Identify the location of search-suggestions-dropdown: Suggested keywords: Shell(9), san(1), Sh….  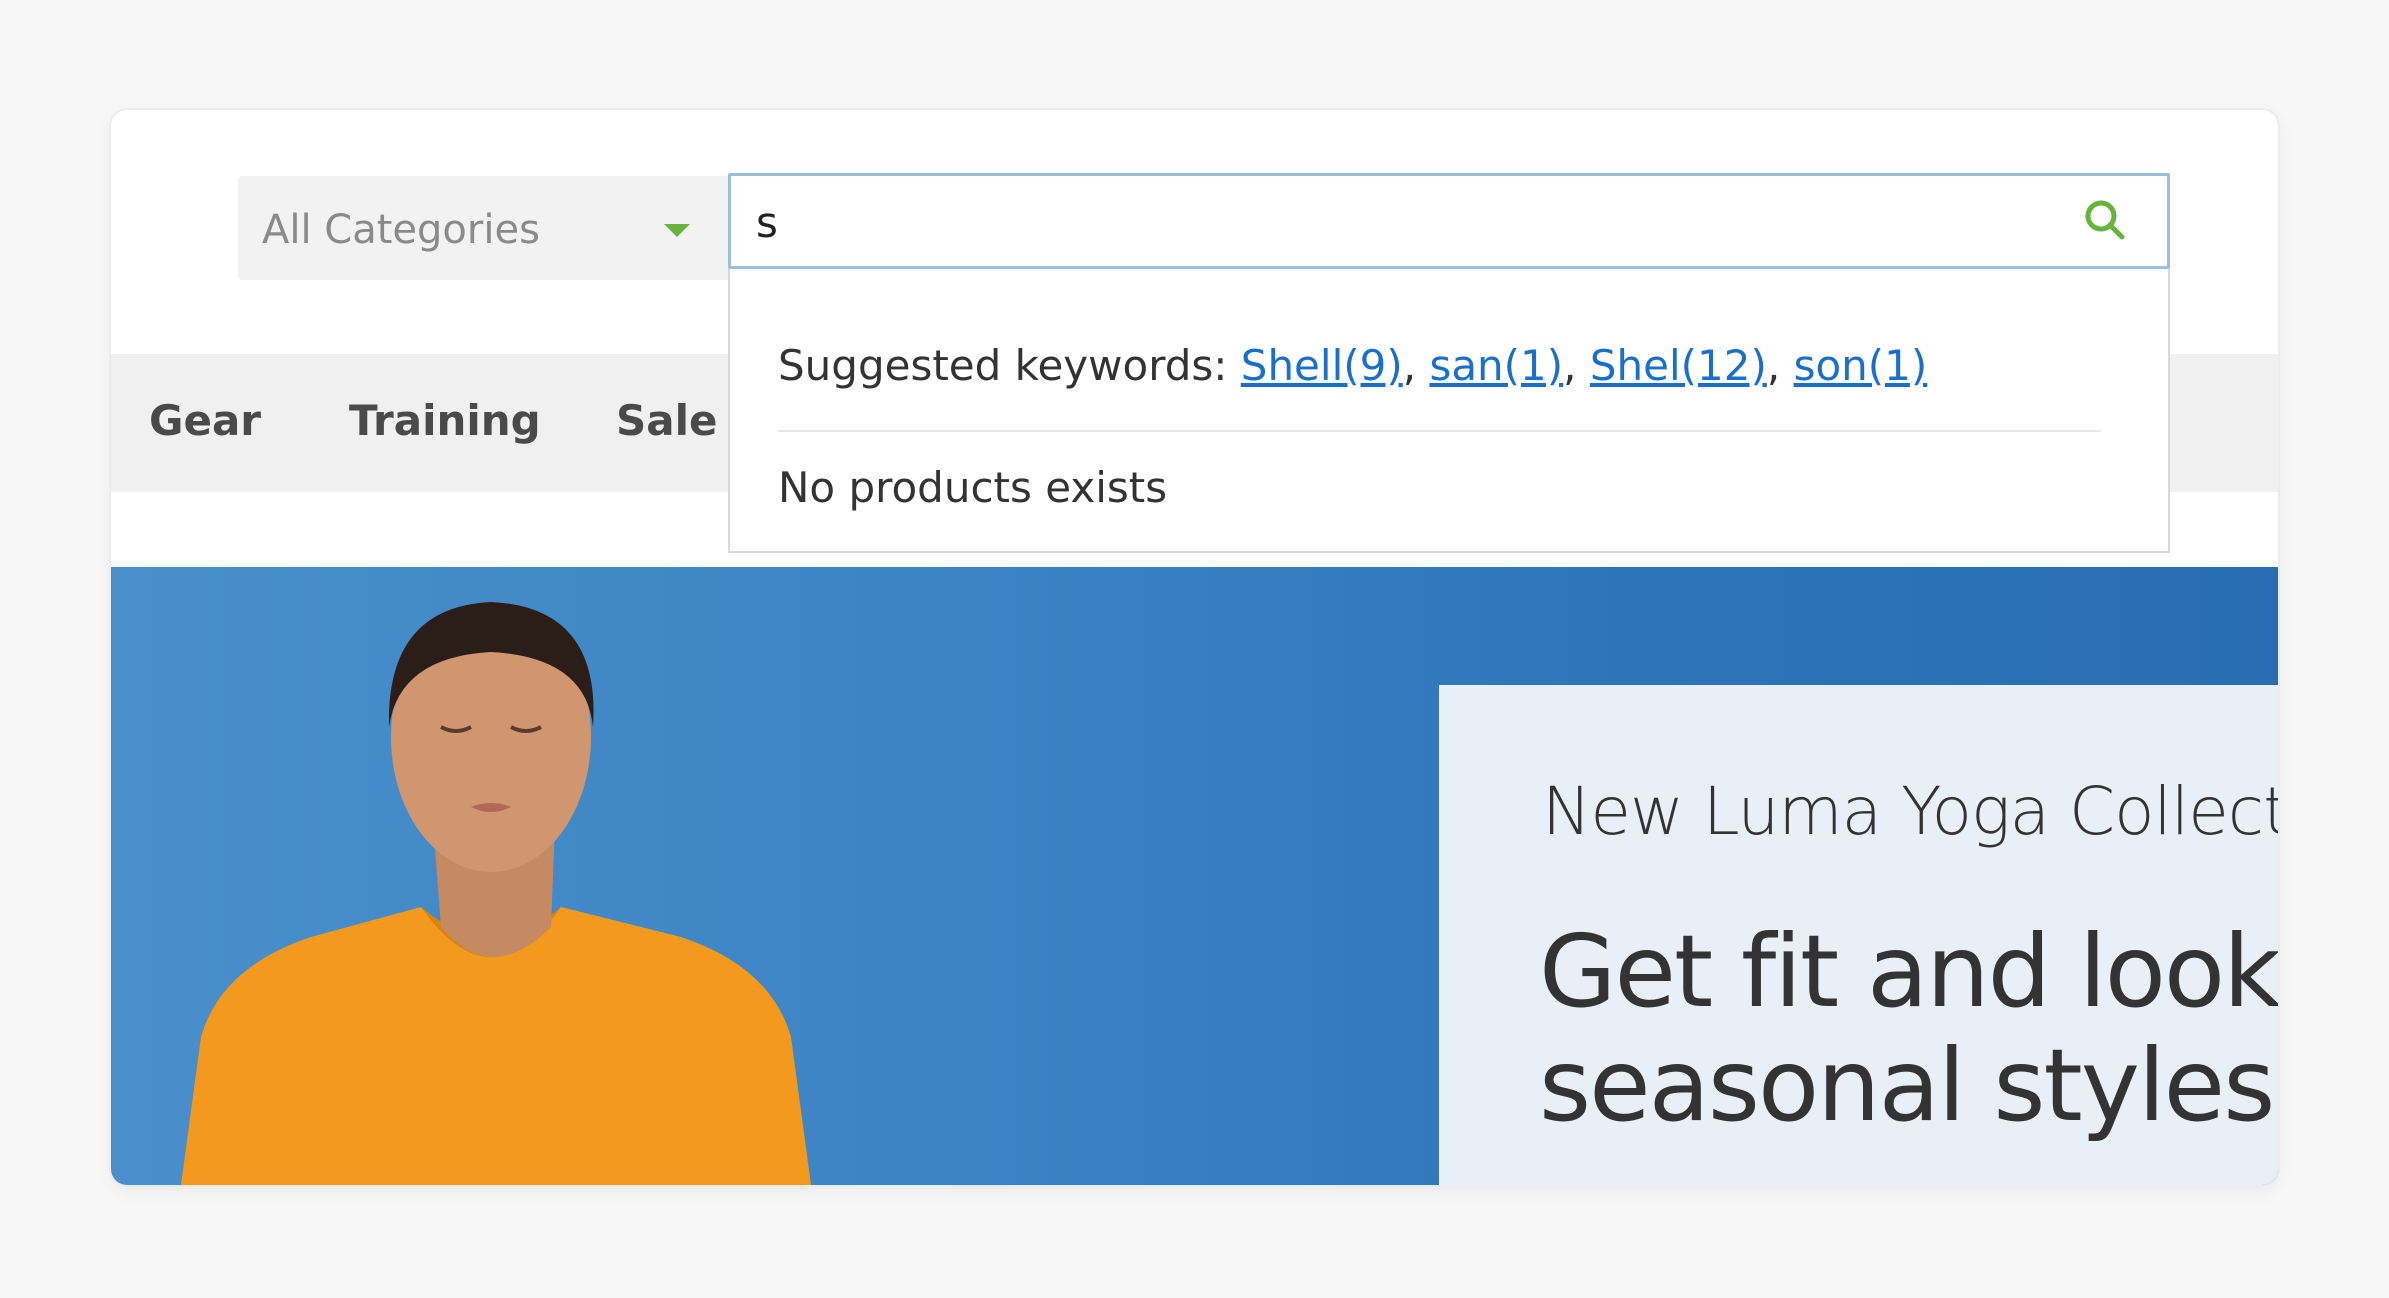
(1449, 411).